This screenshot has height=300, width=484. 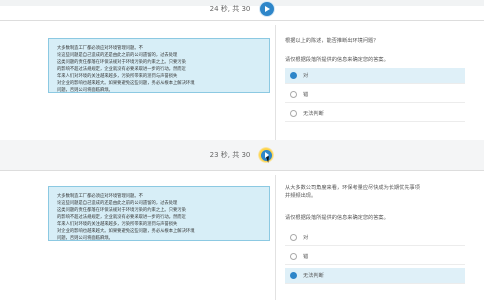 I want to click on timer-counter: 24 秒, 共 30, so click(x=230, y=9).